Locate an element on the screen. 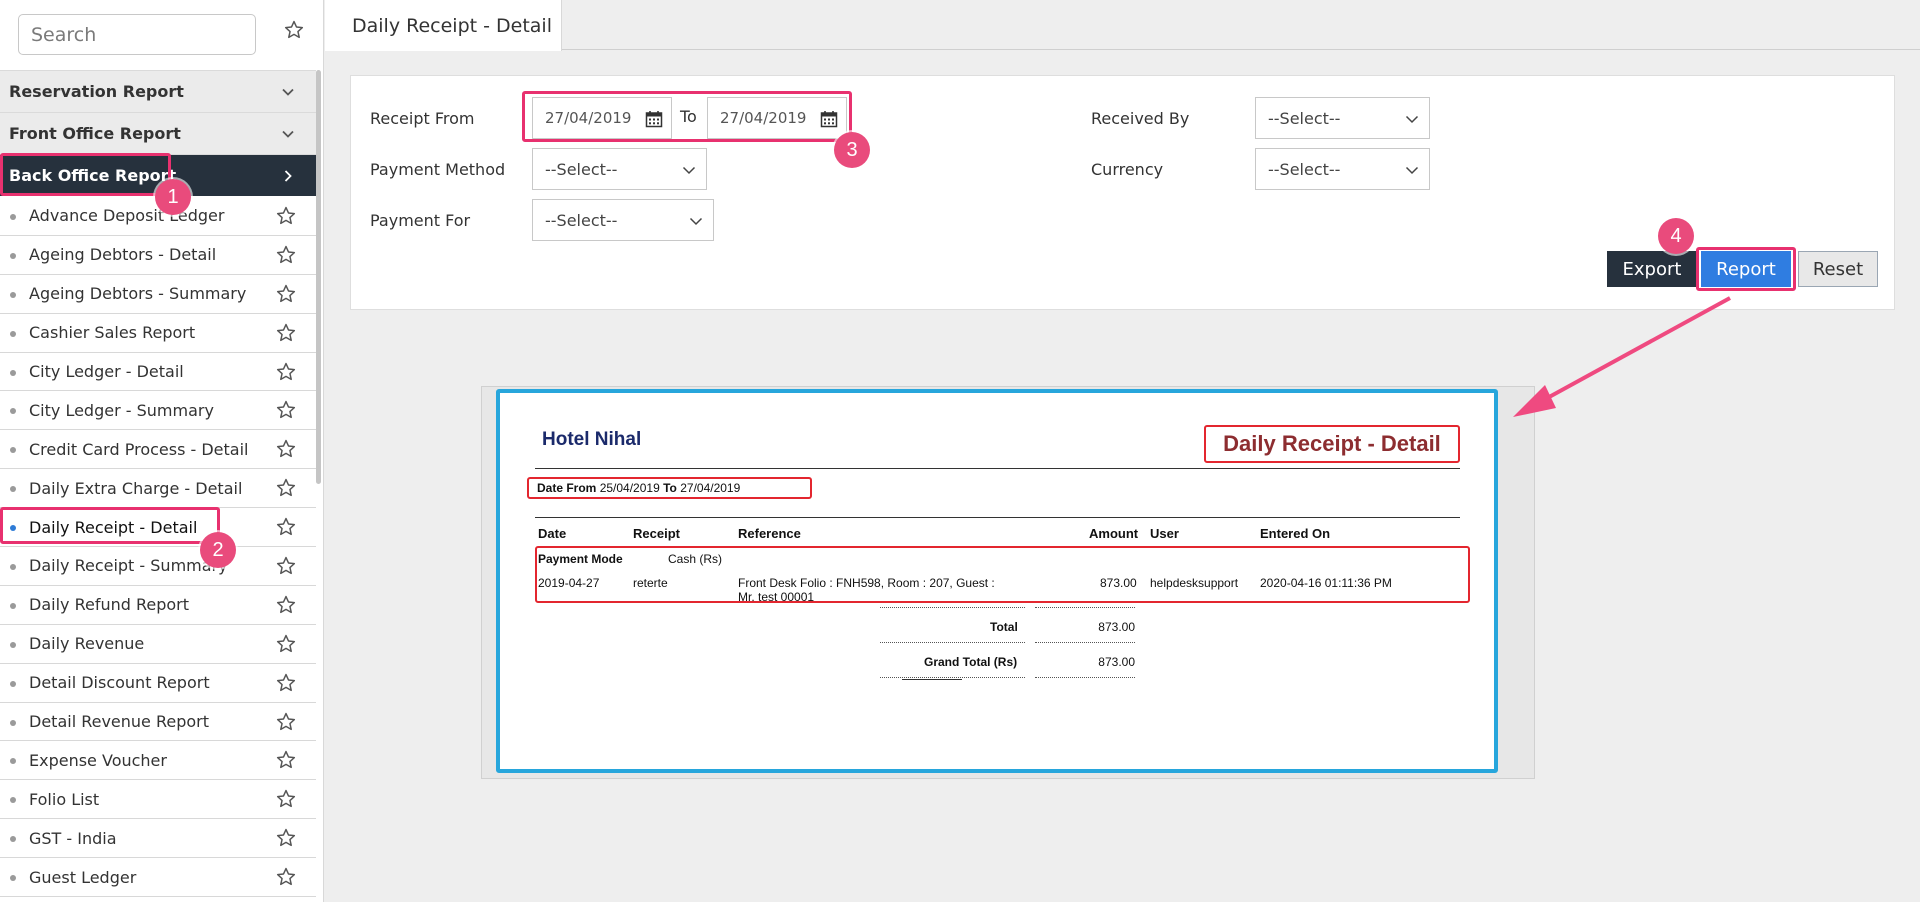  report-title: Daily Receipt - Detail is located at coordinates (1332, 444).